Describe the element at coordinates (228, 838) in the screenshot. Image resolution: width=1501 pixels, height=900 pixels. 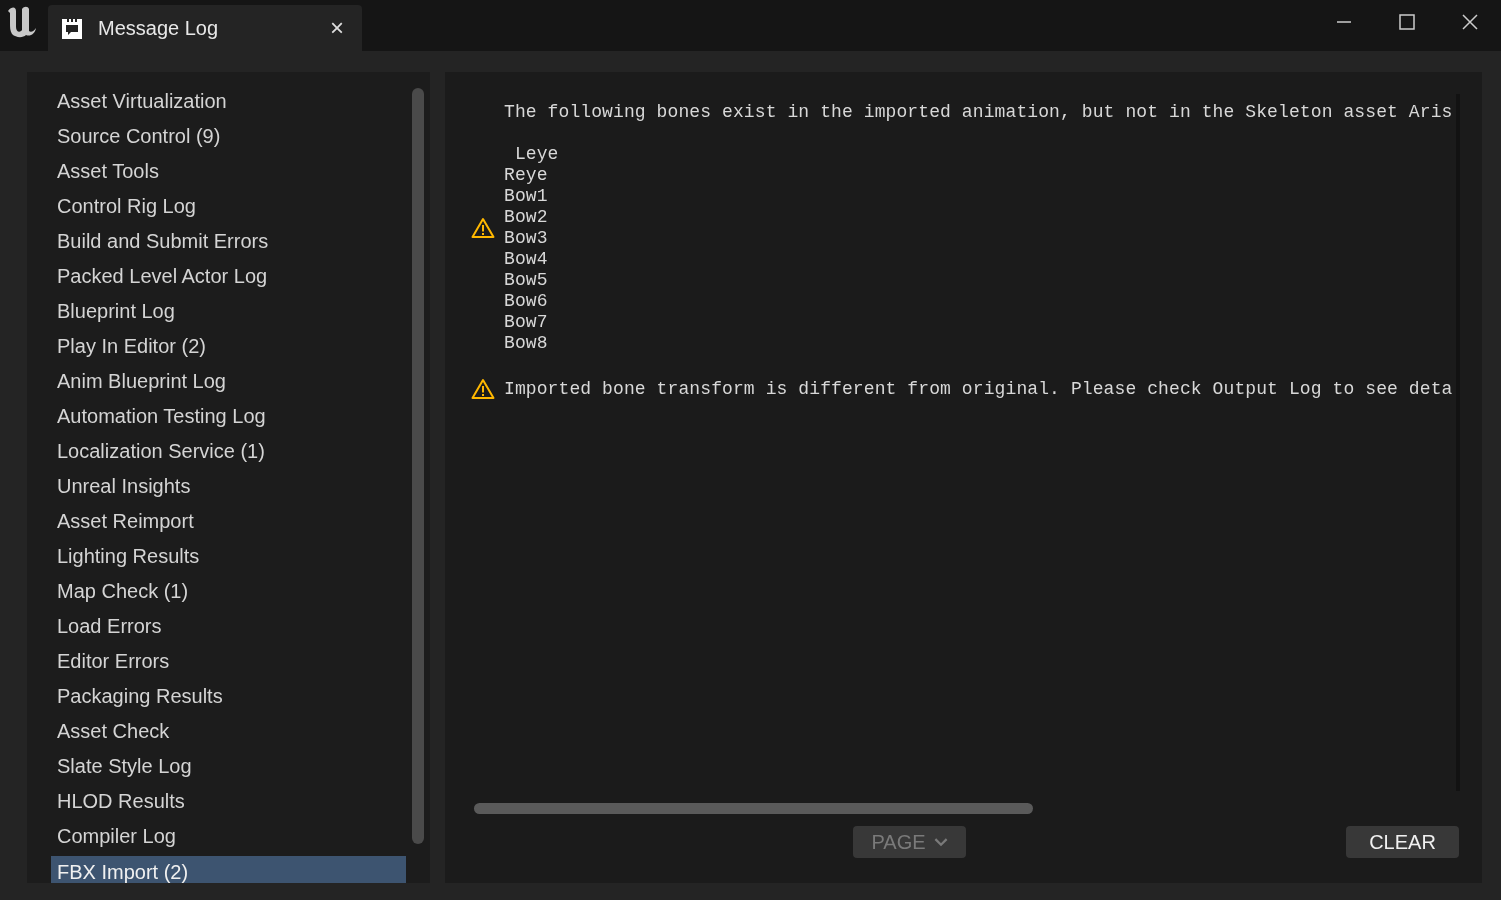
I see `category-item: Compiler Log` at that location.